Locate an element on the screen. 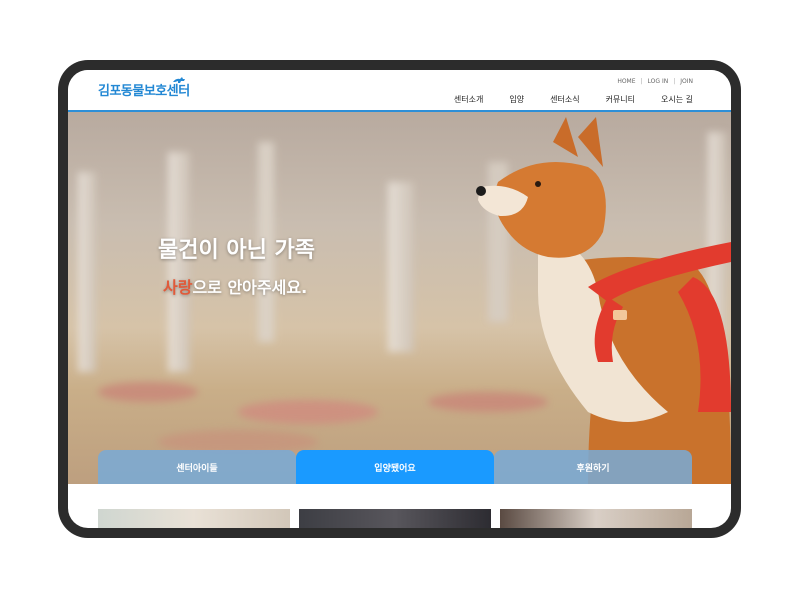 The height and width of the screenshot is (600, 800). home-link: HOME is located at coordinates (626, 81).